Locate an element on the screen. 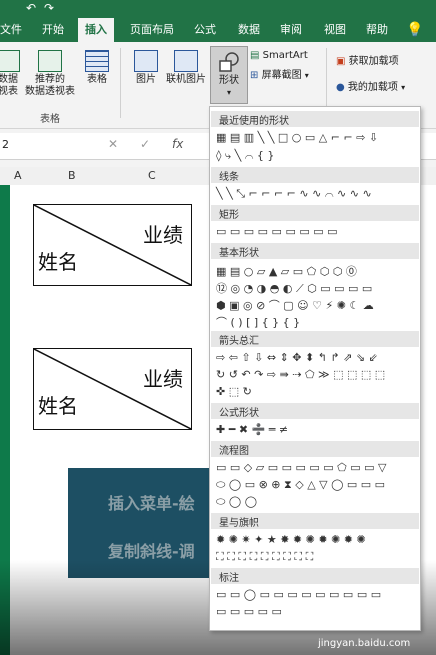  tab-data: 数据 is located at coordinates (249, 30).